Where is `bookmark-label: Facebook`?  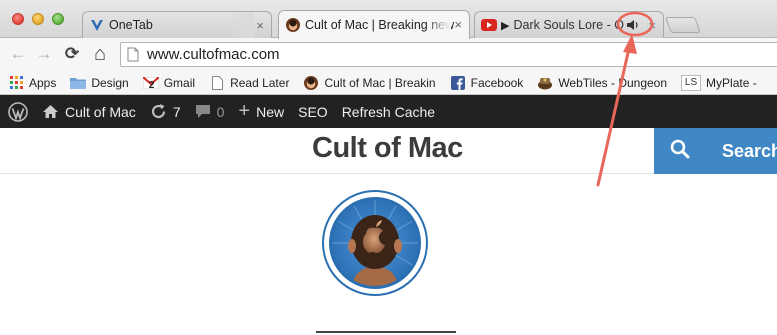
bookmark-label: Facebook is located at coordinates (497, 82).